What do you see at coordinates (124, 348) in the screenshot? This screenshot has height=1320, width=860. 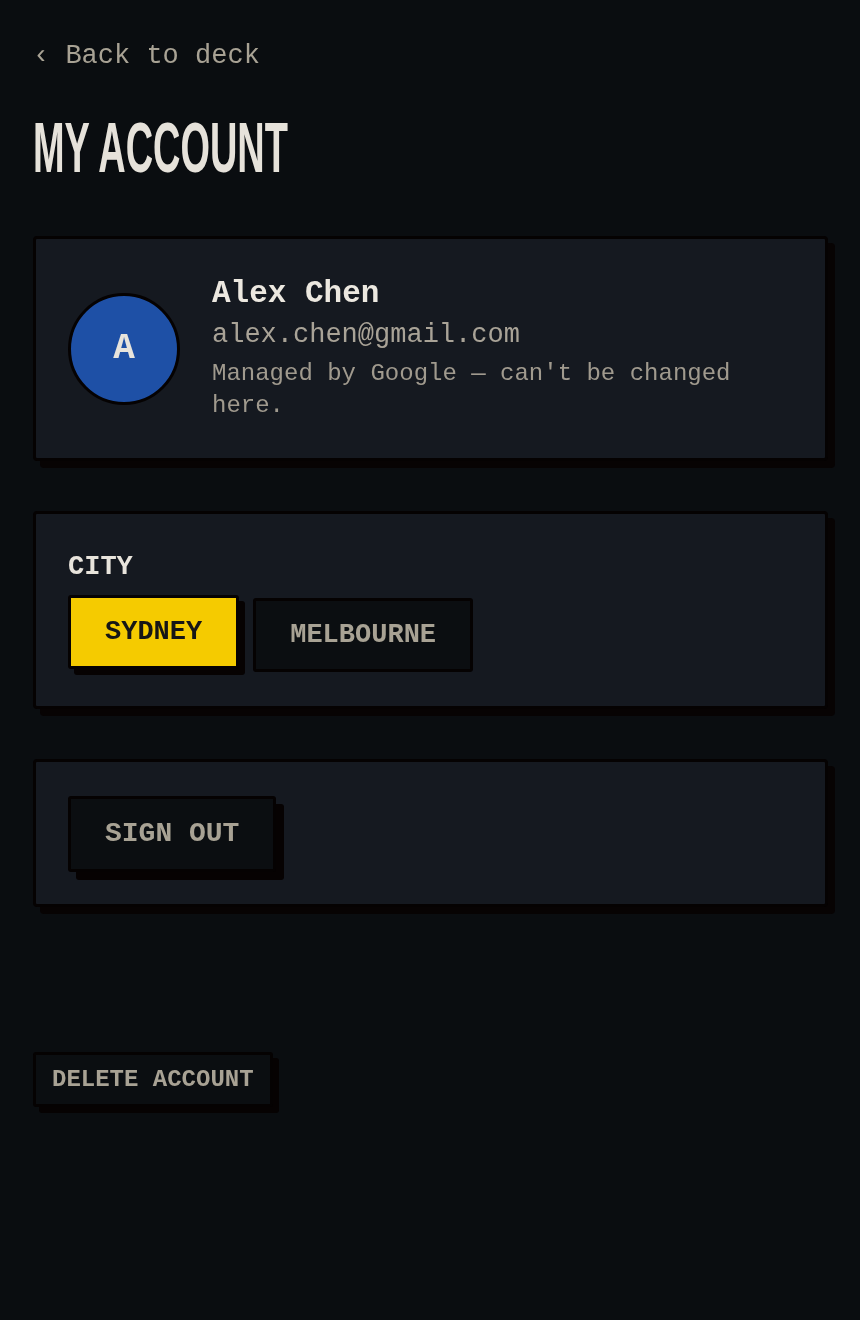 I see `avatar: A` at bounding box center [124, 348].